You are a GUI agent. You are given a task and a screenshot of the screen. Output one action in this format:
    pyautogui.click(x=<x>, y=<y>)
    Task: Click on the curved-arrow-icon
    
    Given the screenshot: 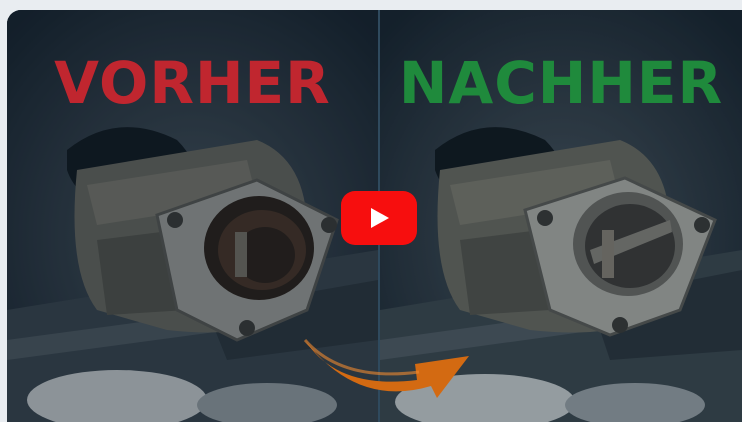 What is the action you would take?
    pyautogui.click(x=386, y=368)
    